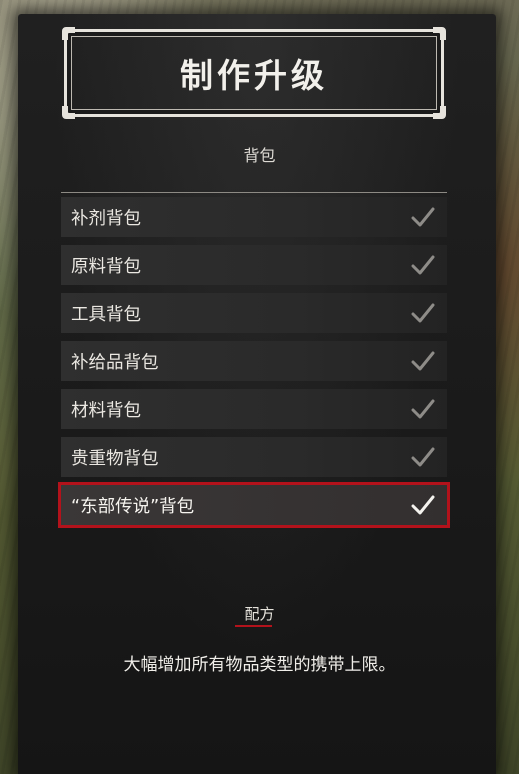 Image resolution: width=519 pixels, height=774 pixels. I want to click on upgrade-item-label: 原料背包, so click(106, 266).